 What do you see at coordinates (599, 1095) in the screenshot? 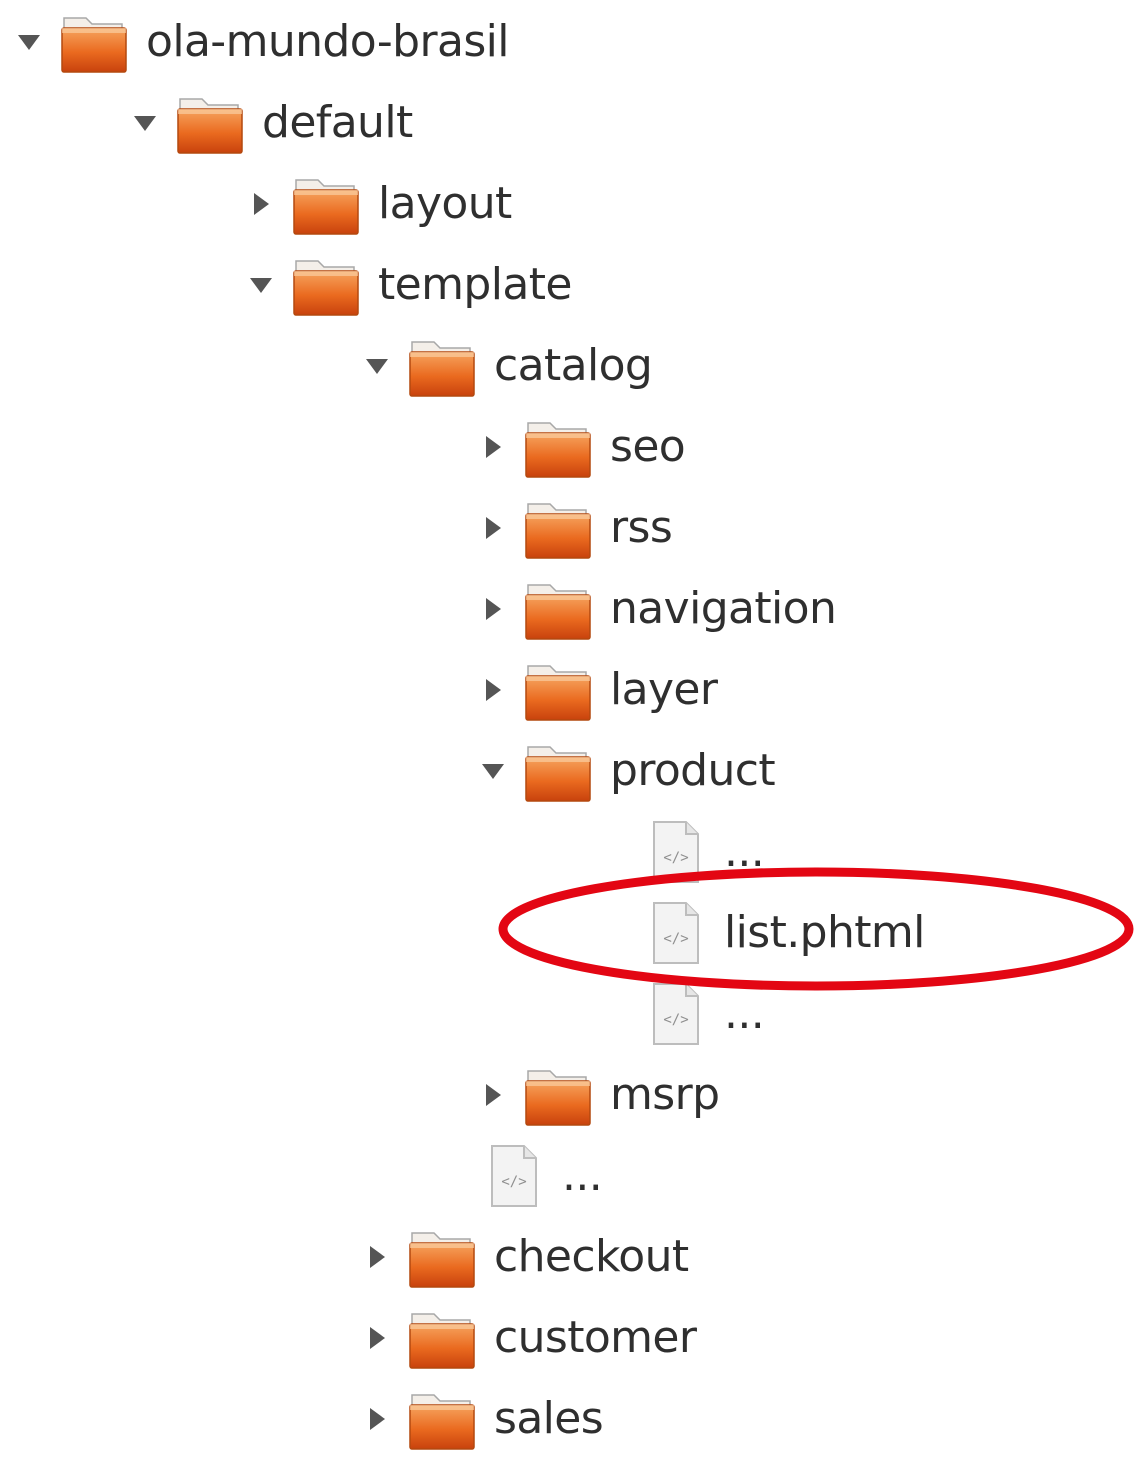
I see `tree-row: msrp` at bounding box center [599, 1095].